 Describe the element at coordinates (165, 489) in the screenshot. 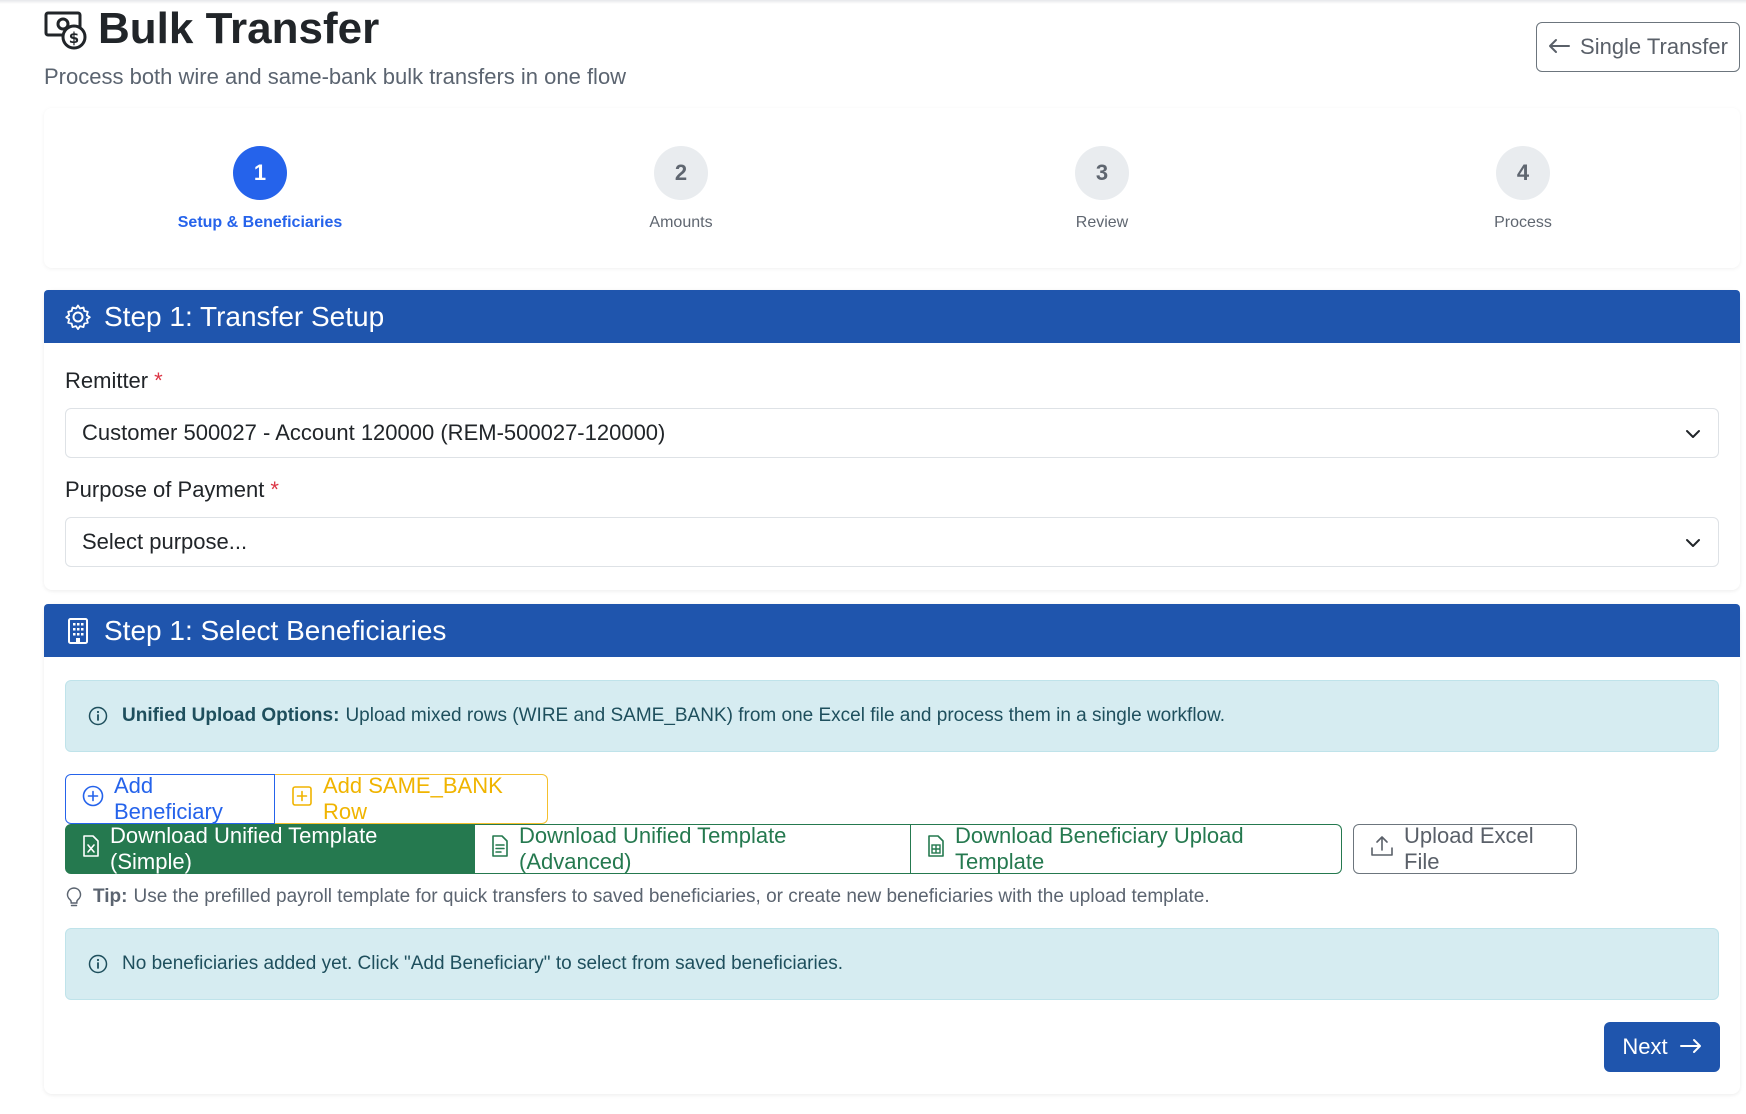

I see `purpose-label-text: Purpose of Payment` at that location.